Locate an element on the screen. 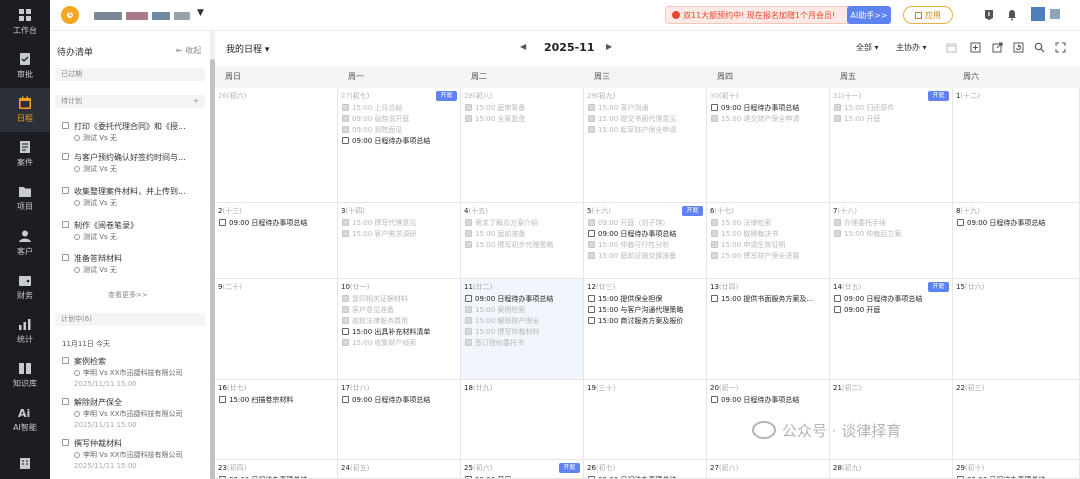  schedule-event: 15:00 庭前准备 is located at coordinates (495, 234).